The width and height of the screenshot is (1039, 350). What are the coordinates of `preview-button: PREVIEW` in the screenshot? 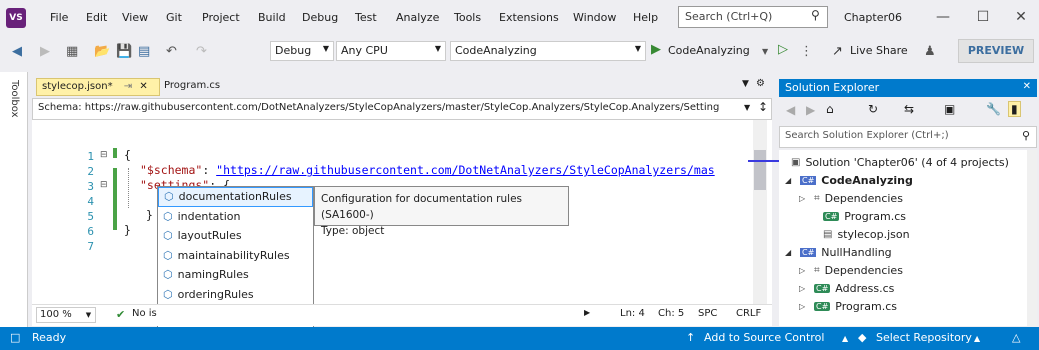 It's located at (996, 51).